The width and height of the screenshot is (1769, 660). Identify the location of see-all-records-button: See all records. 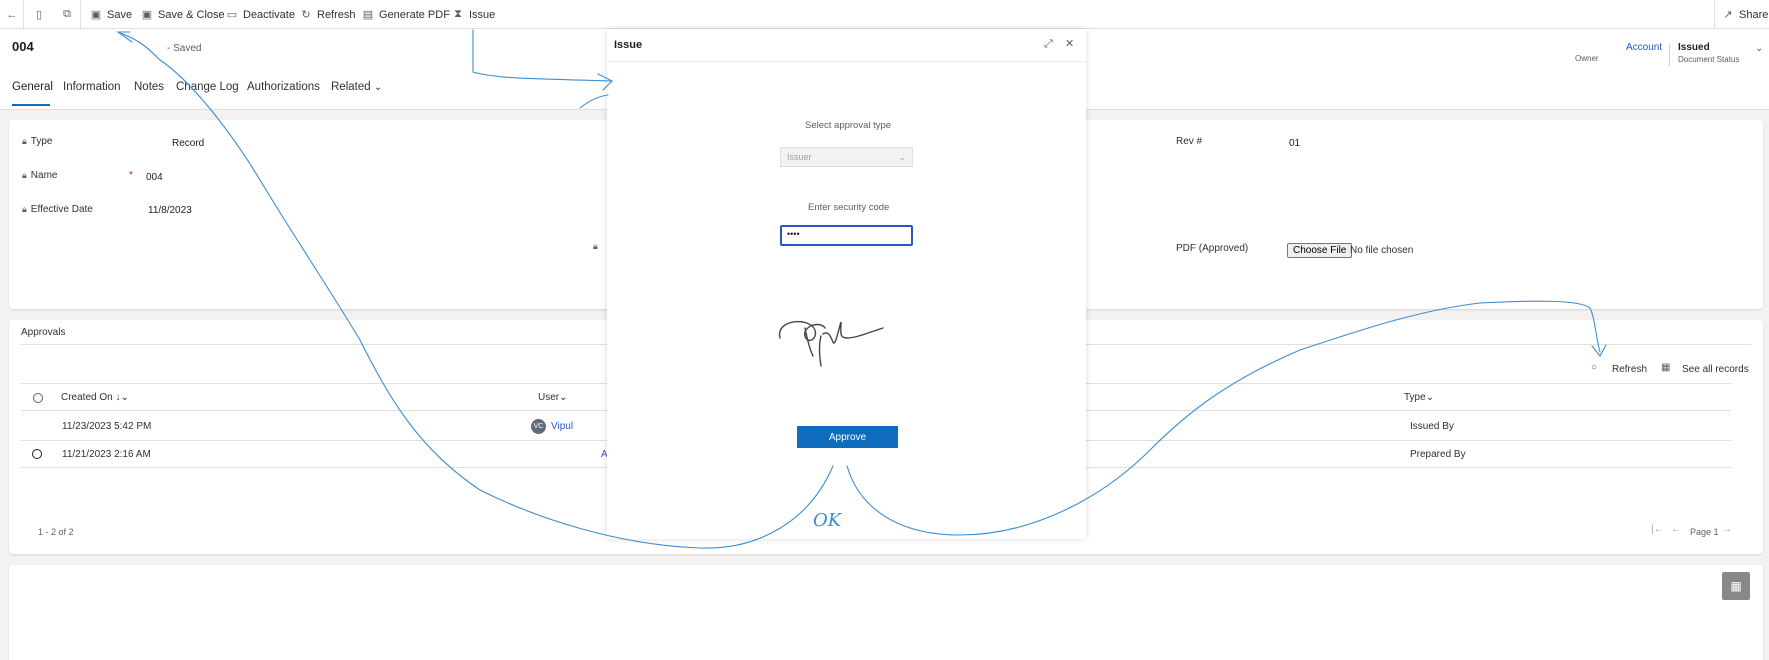
(1715, 369).